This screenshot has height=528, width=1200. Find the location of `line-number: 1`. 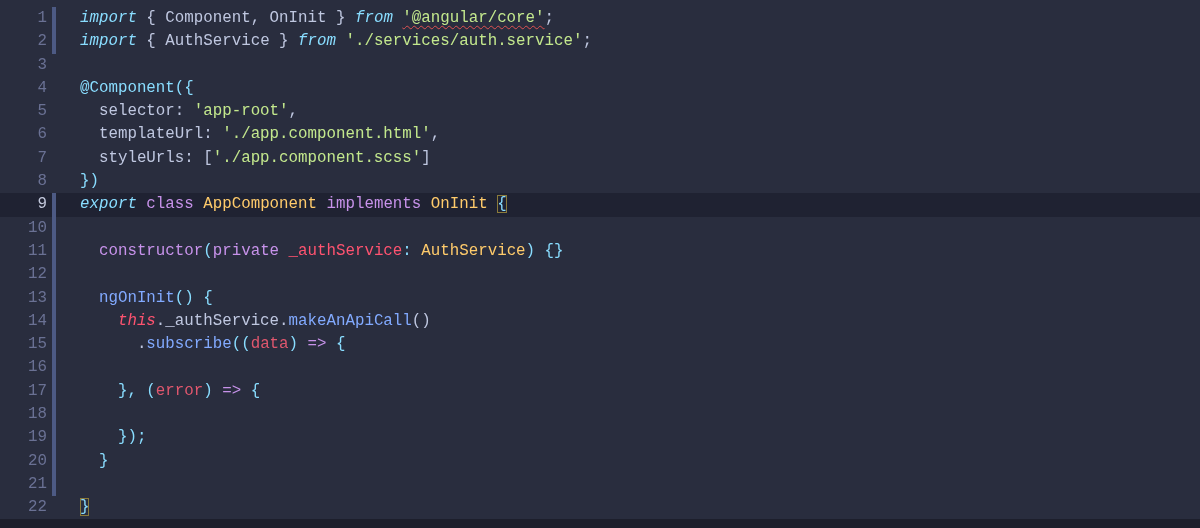

line-number: 1 is located at coordinates (41, 18).